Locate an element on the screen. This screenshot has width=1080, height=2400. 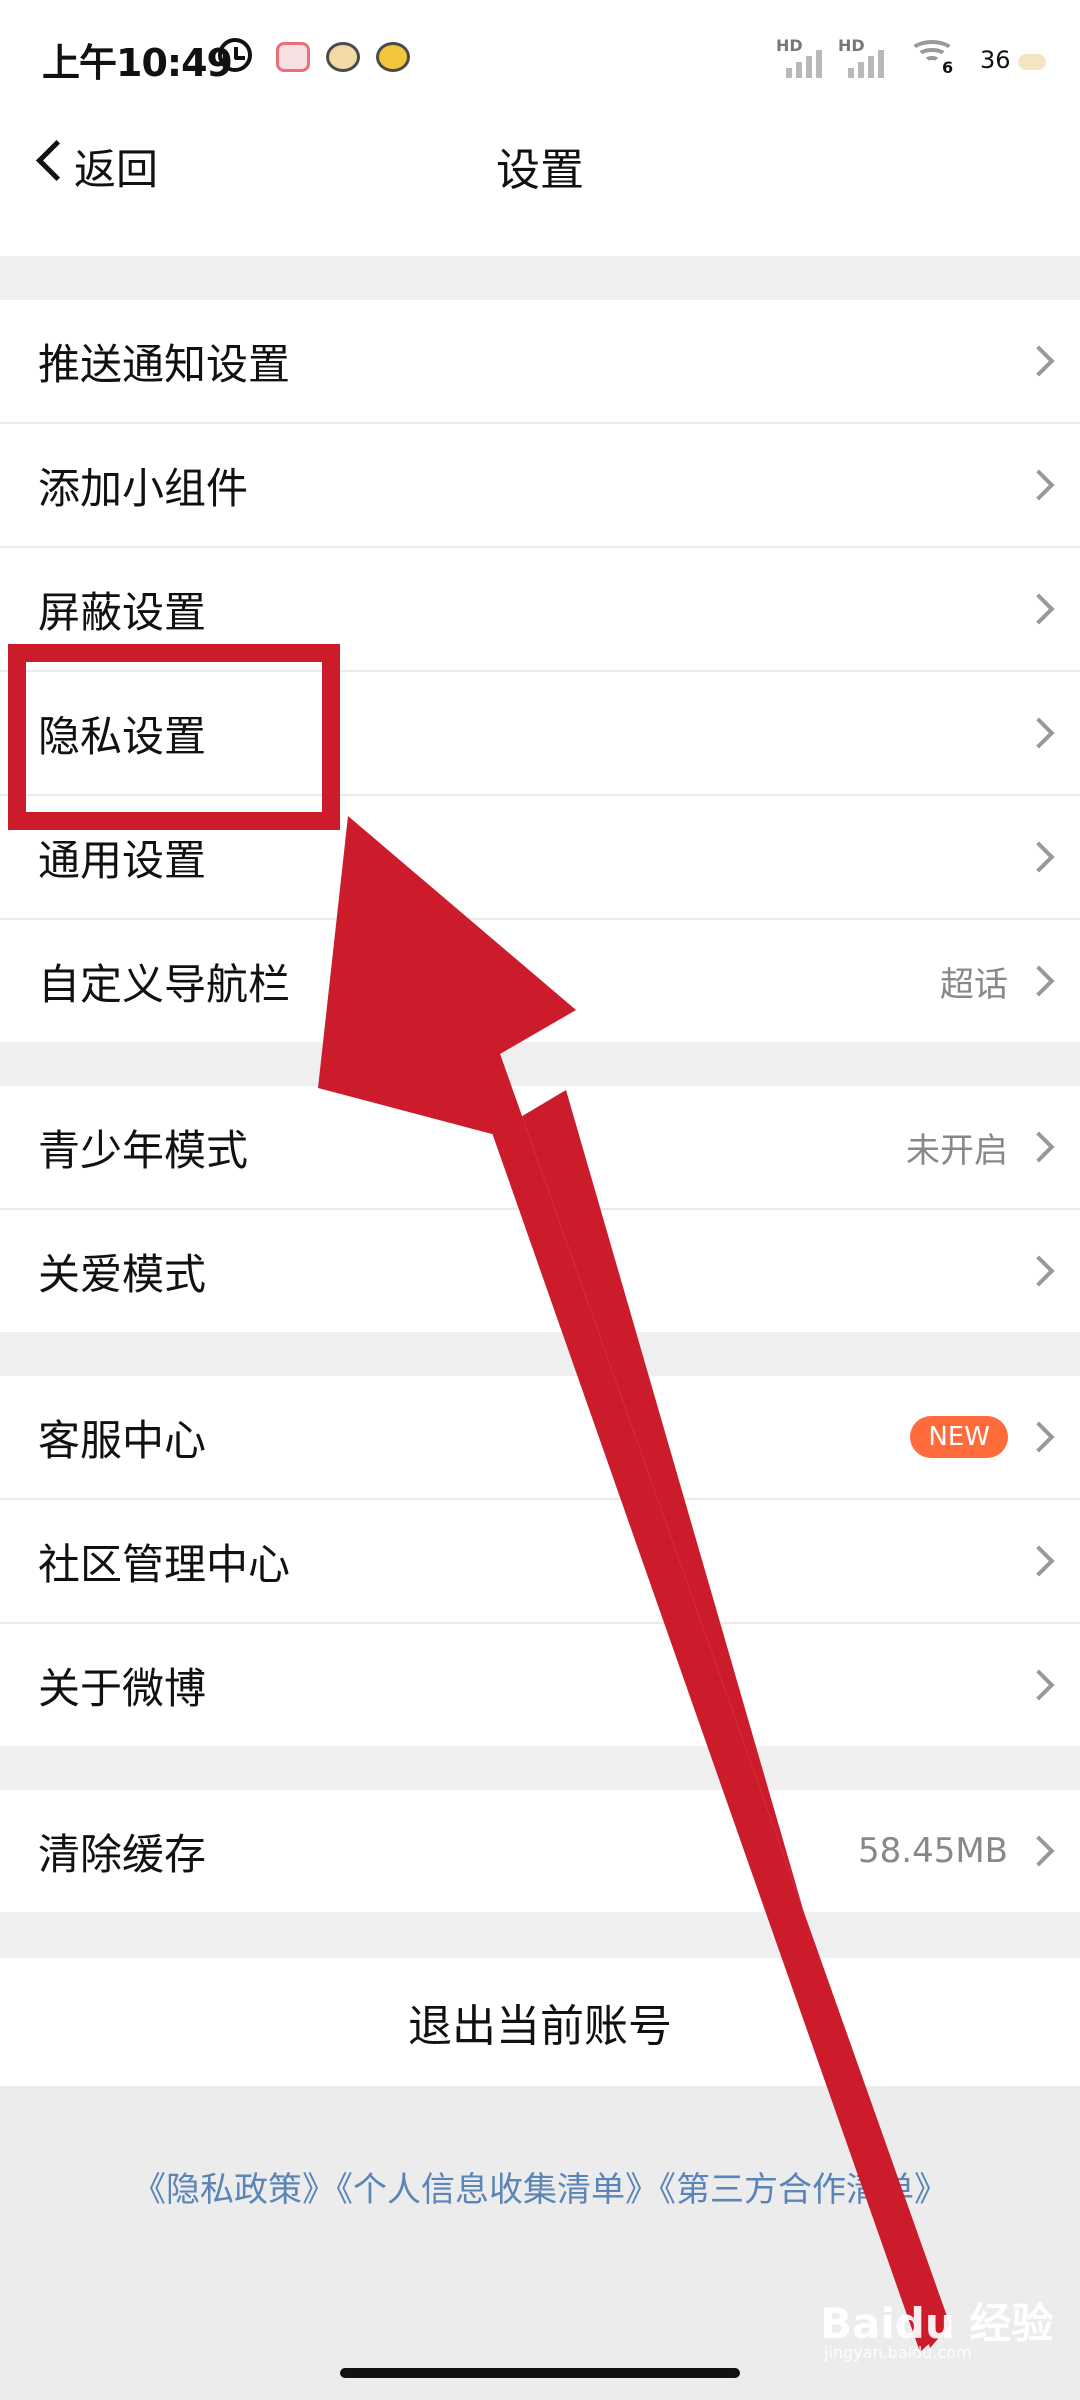
row-label: 社区管理中心 is located at coordinates (164, 1564).